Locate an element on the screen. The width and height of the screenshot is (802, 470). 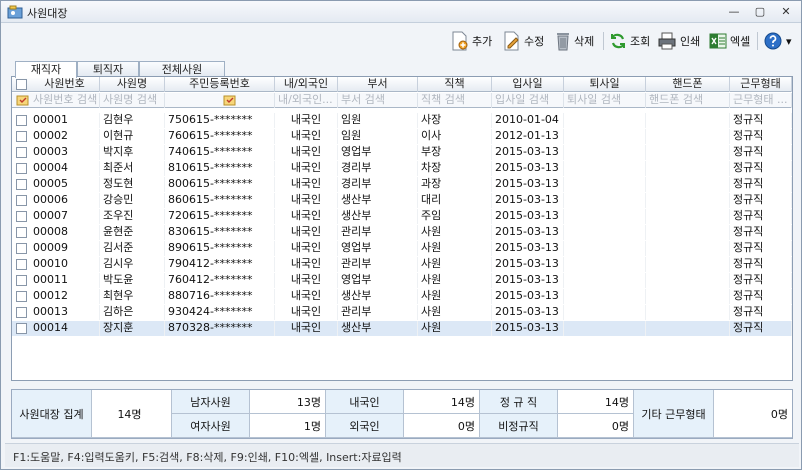
filter-input-leave: 퇴사일 검색 is located at coordinates (605, 100).